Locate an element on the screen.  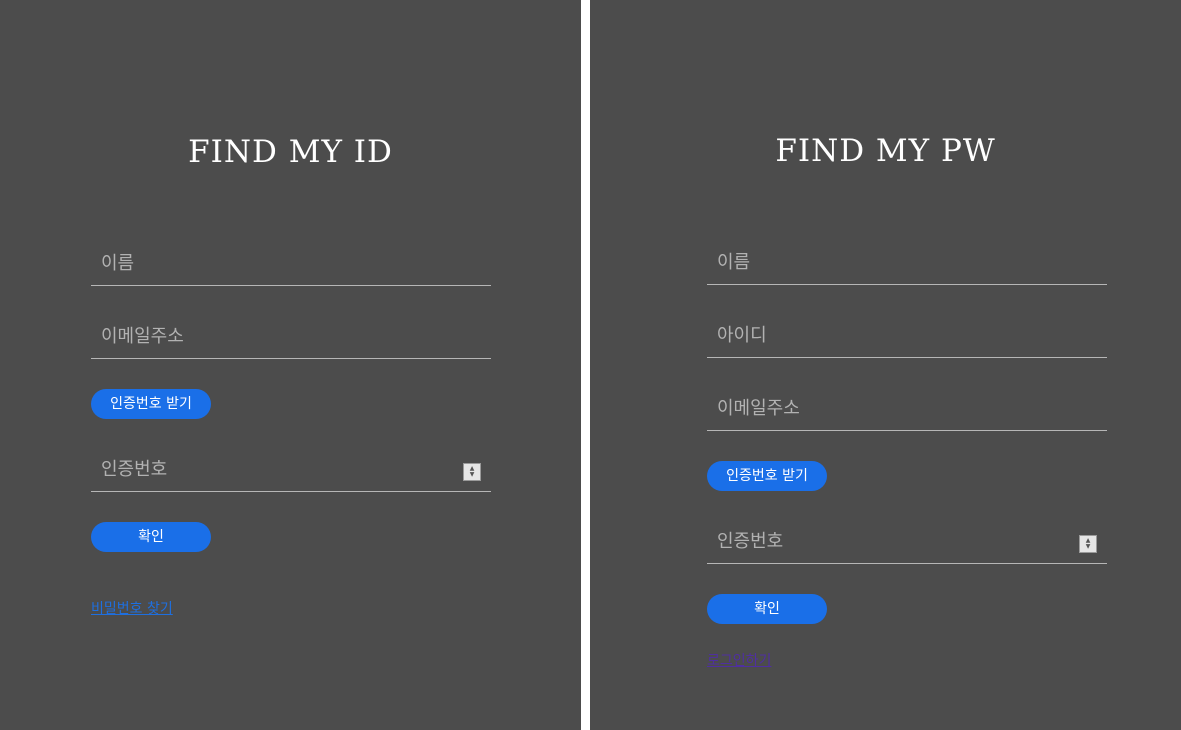
find-pw-name-field is located at coordinates (907, 263).